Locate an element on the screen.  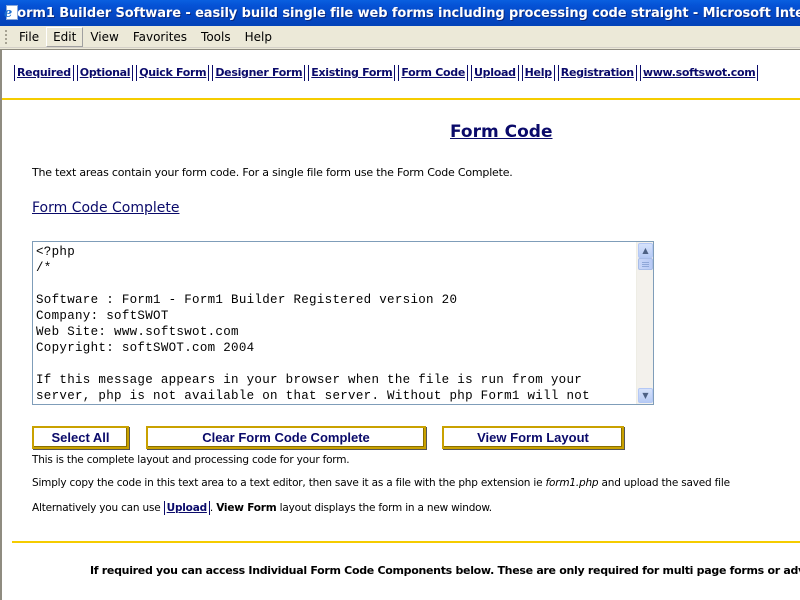
nav-existing-form: Existing Form is located at coordinates (352, 73).